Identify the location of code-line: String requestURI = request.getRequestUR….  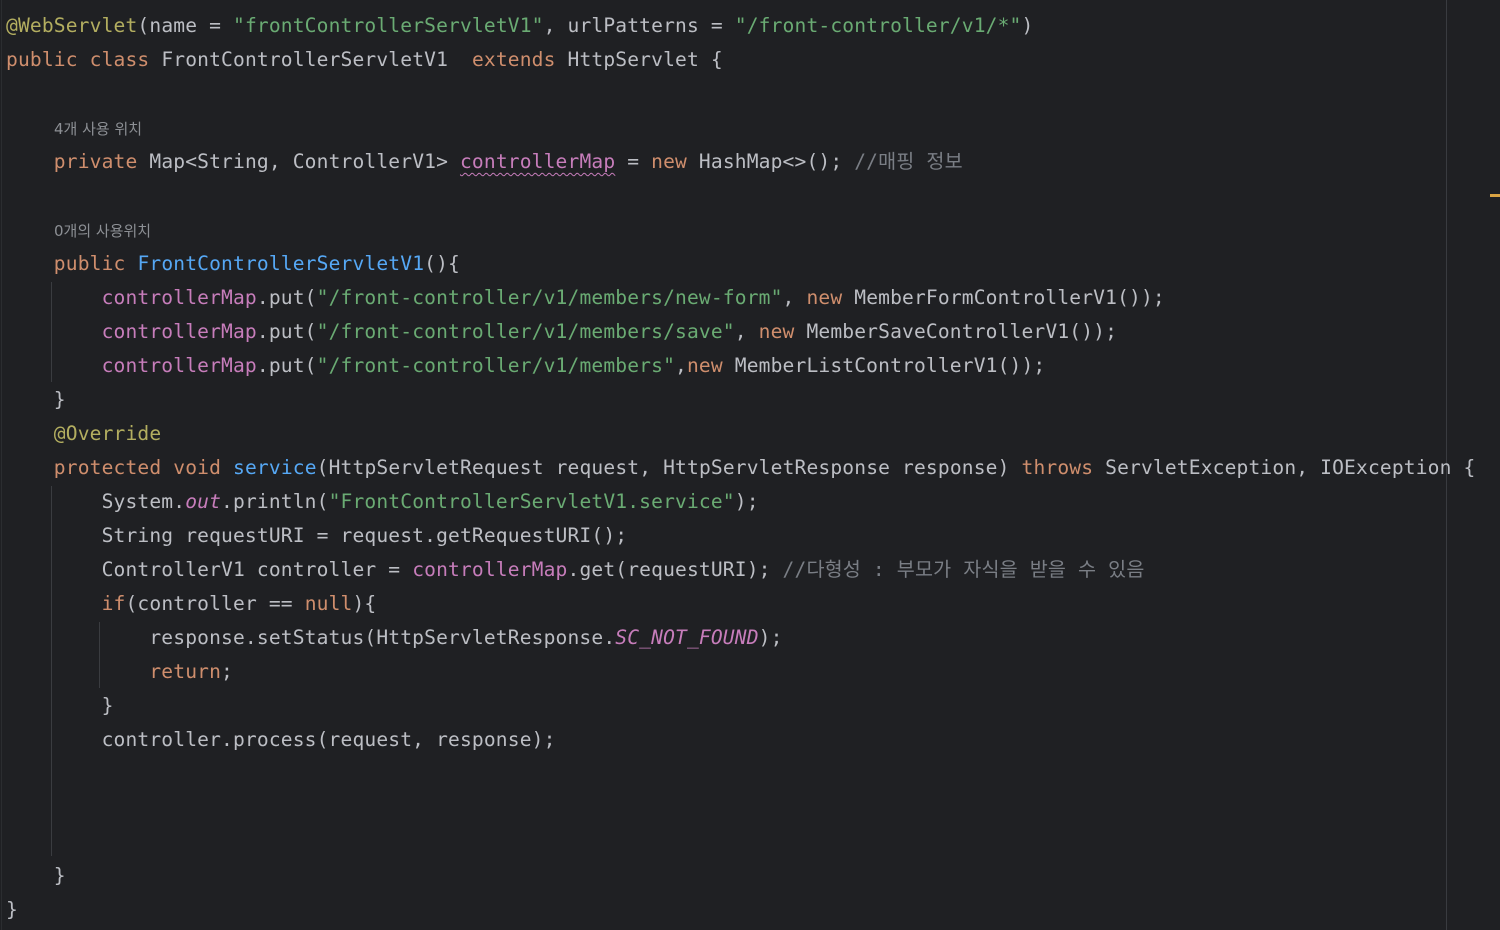
(317, 536).